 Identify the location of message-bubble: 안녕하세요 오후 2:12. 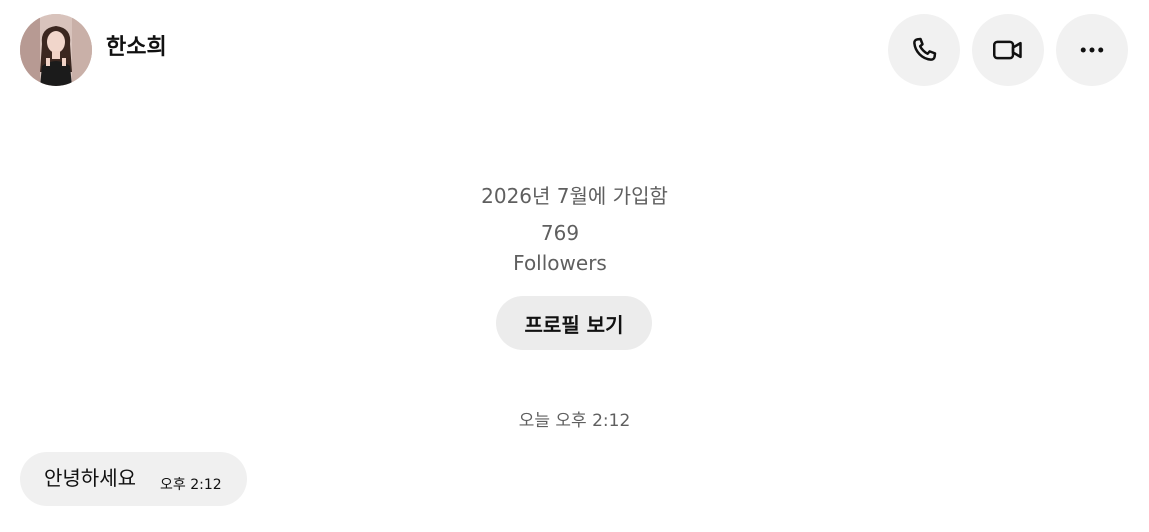
(133, 479).